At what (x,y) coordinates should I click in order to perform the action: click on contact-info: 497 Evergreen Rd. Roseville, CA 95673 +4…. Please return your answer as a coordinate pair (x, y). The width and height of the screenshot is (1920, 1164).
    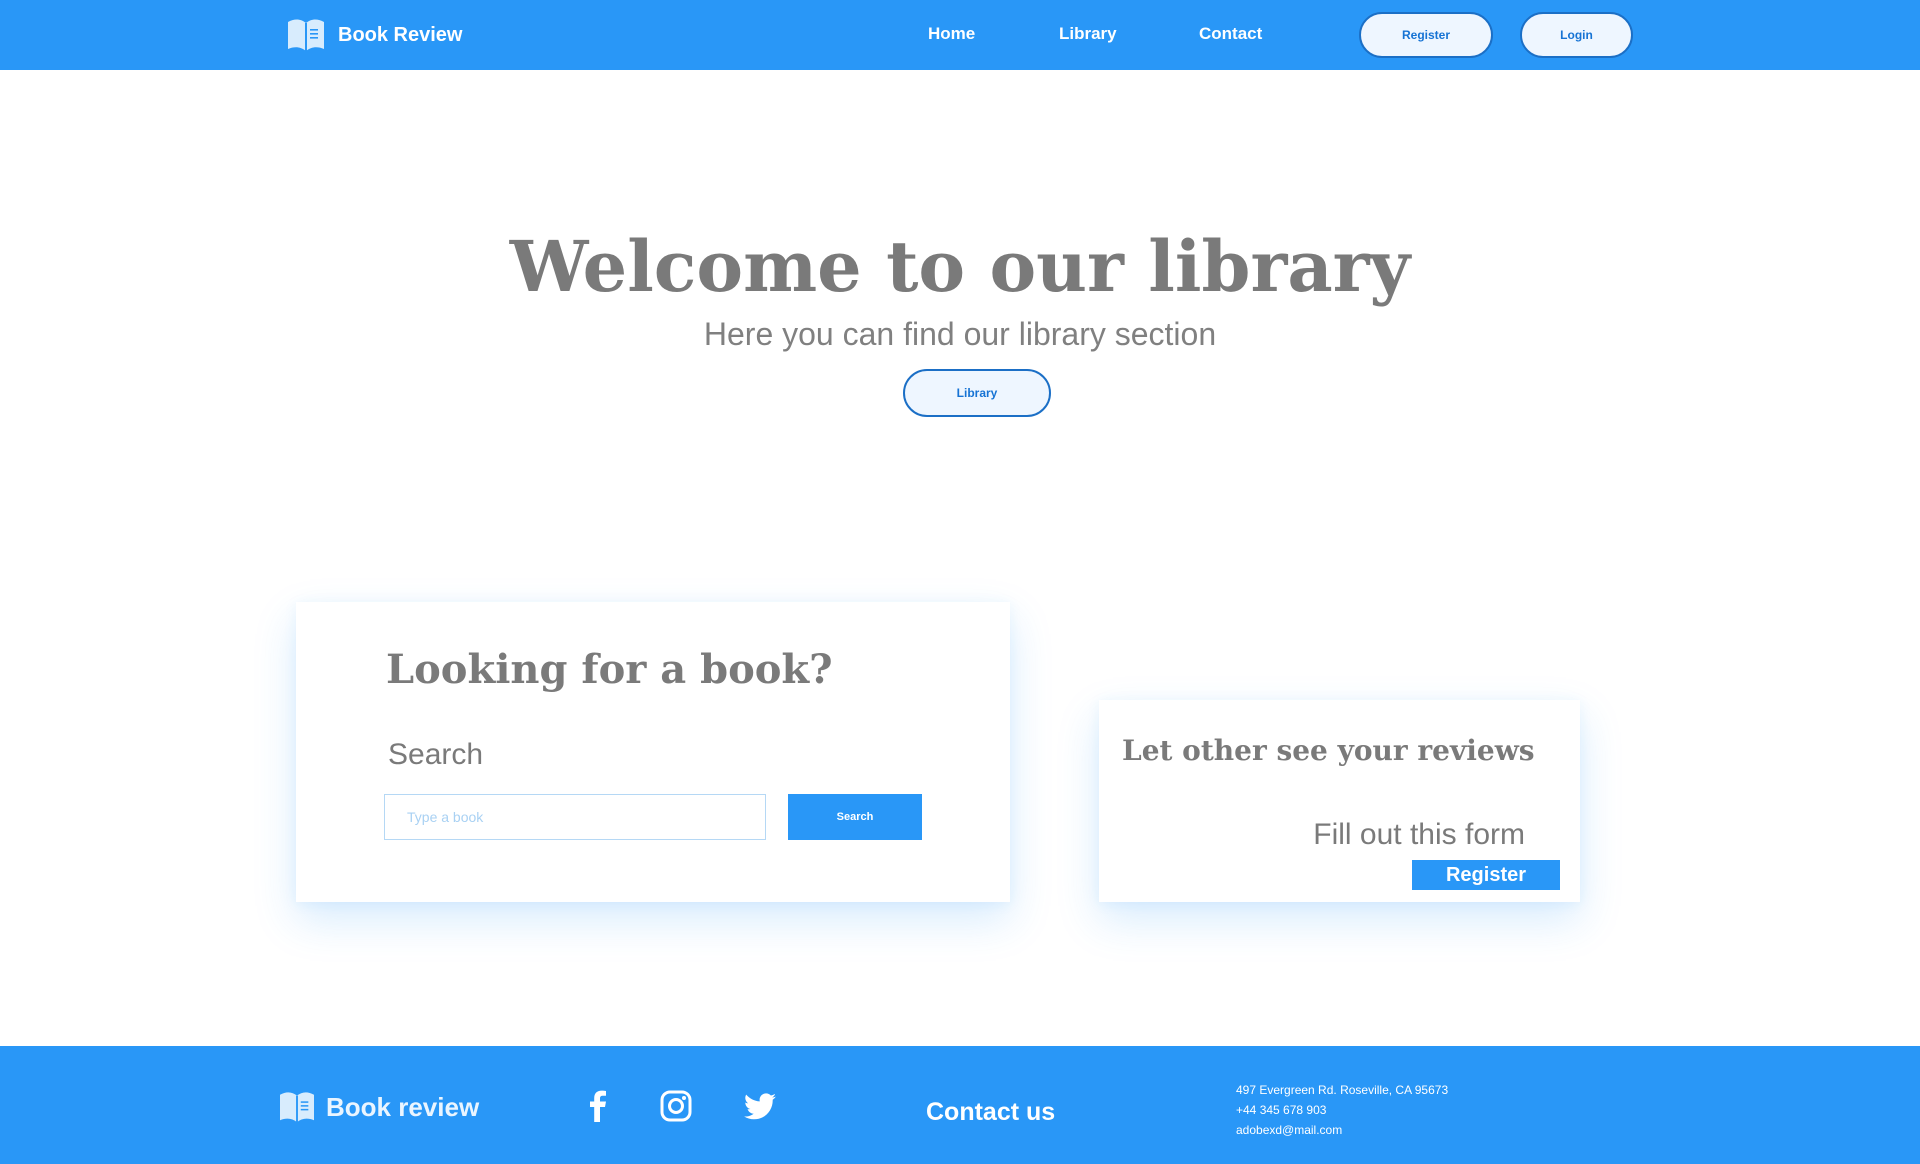
    Looking at the image, I should click on (1342, 1110).